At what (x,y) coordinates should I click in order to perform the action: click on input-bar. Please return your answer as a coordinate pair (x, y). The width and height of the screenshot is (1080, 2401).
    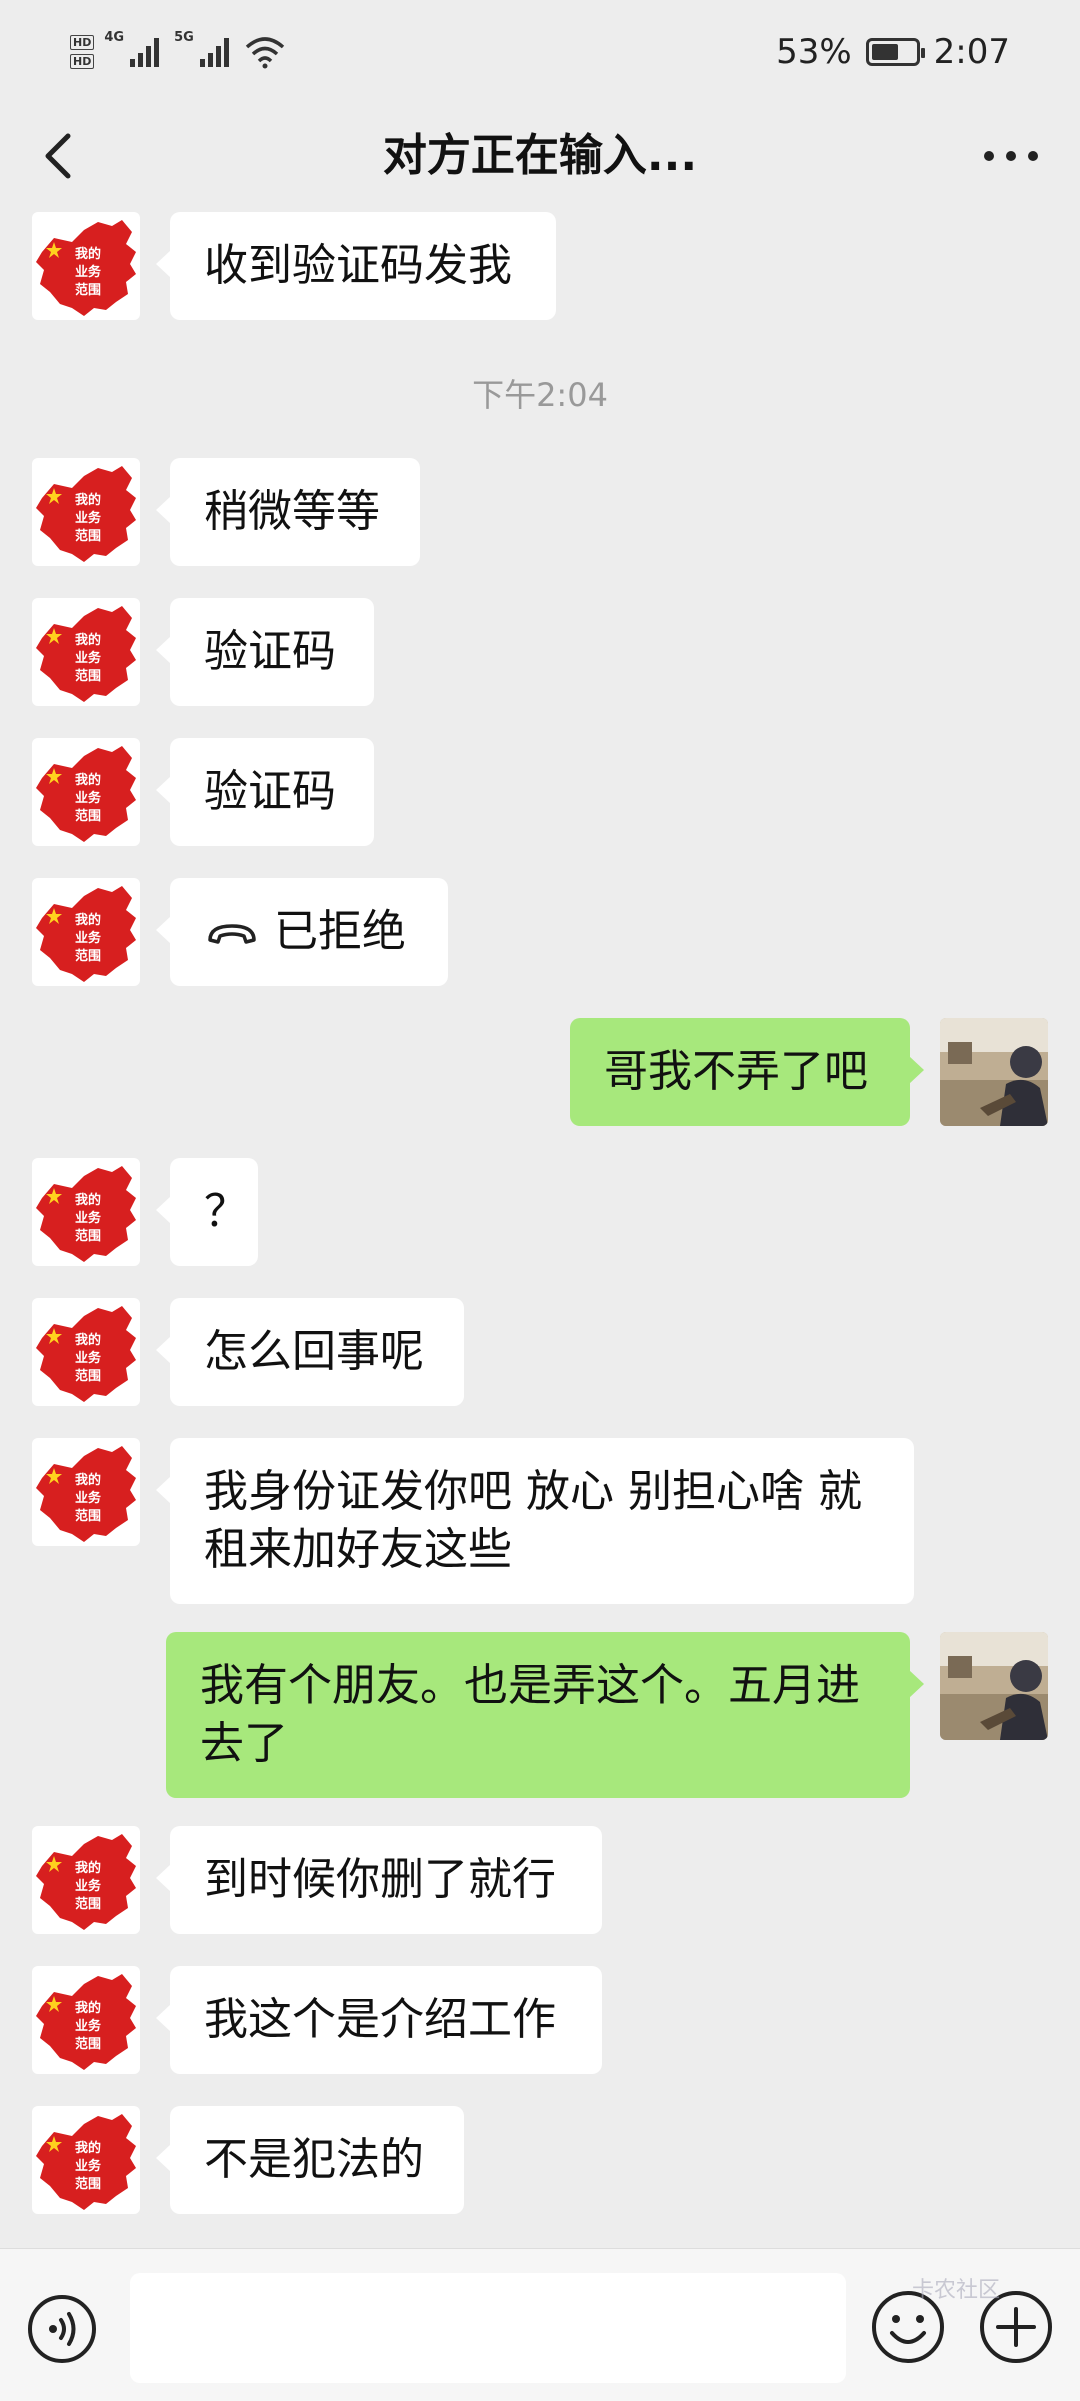
    Looking at the image, I should click on (540, 2324).